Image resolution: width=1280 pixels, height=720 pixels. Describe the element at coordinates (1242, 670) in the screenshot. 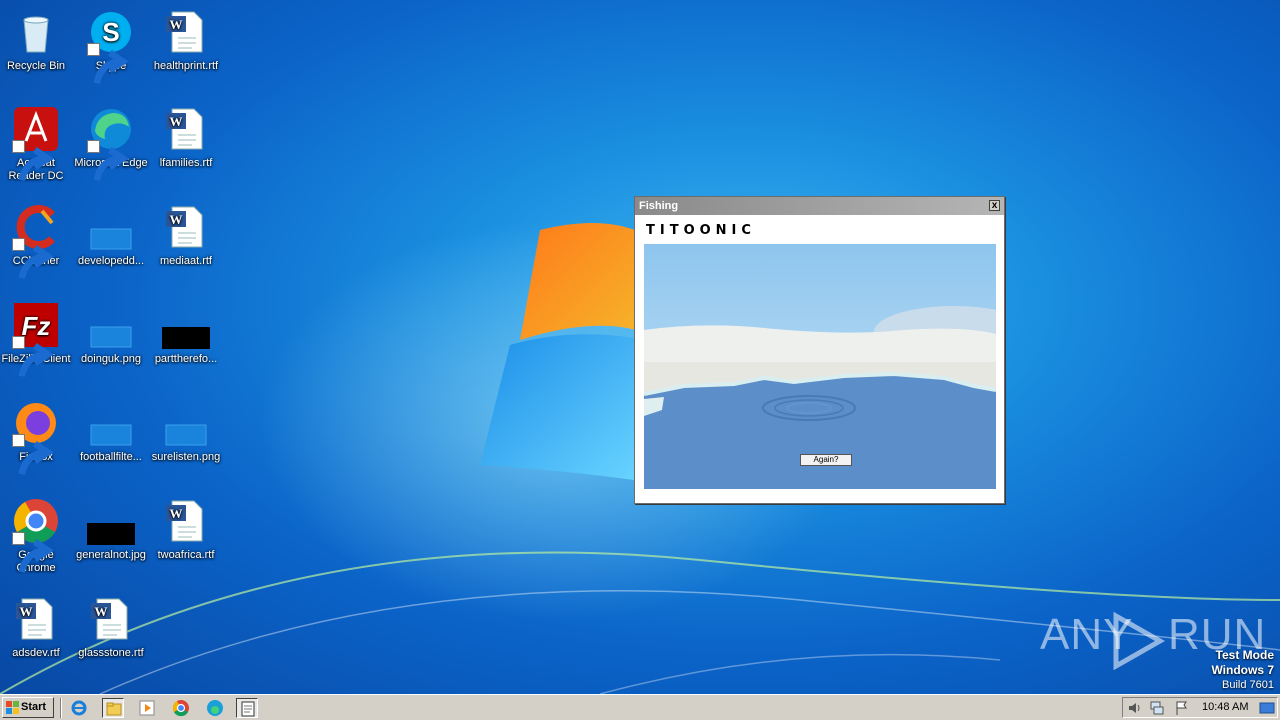

I see `windows-version-label: Windows 7` at that location.